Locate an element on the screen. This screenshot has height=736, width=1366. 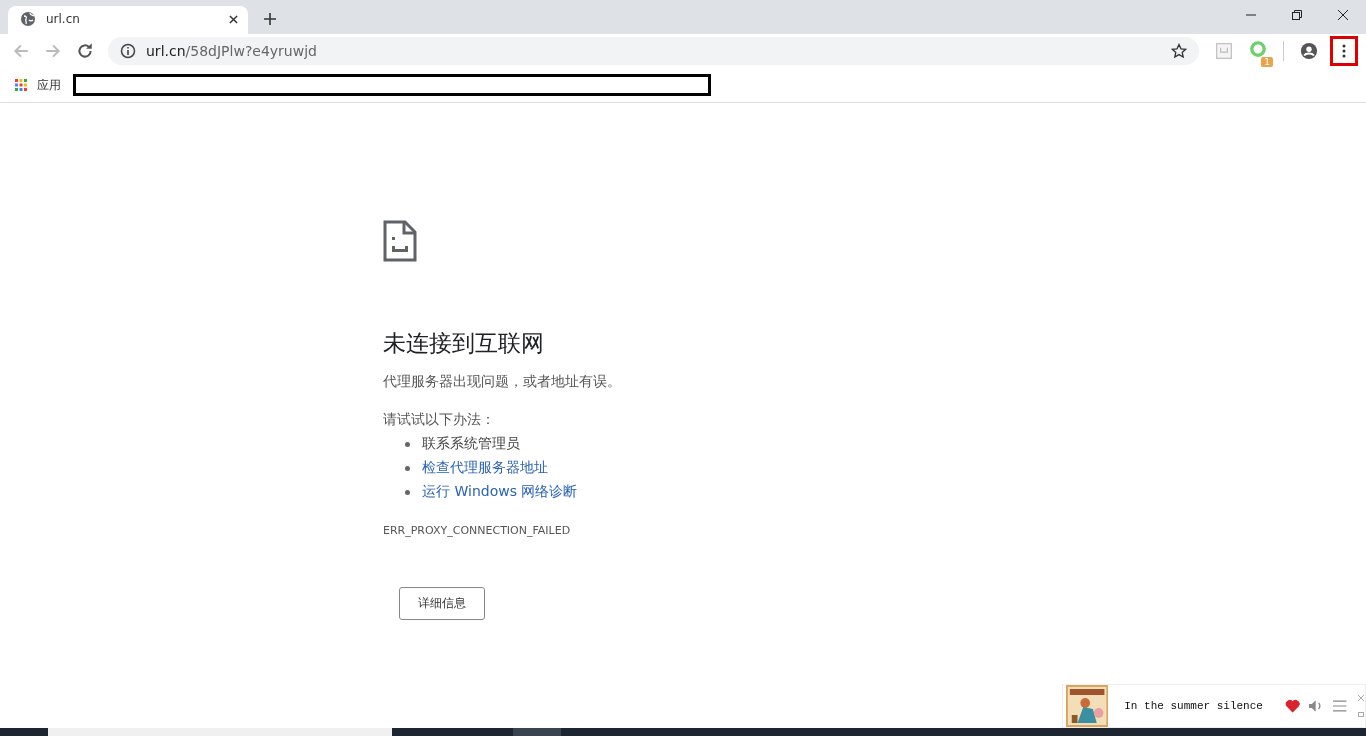
reload-icon is located at coordinates (85, 51).